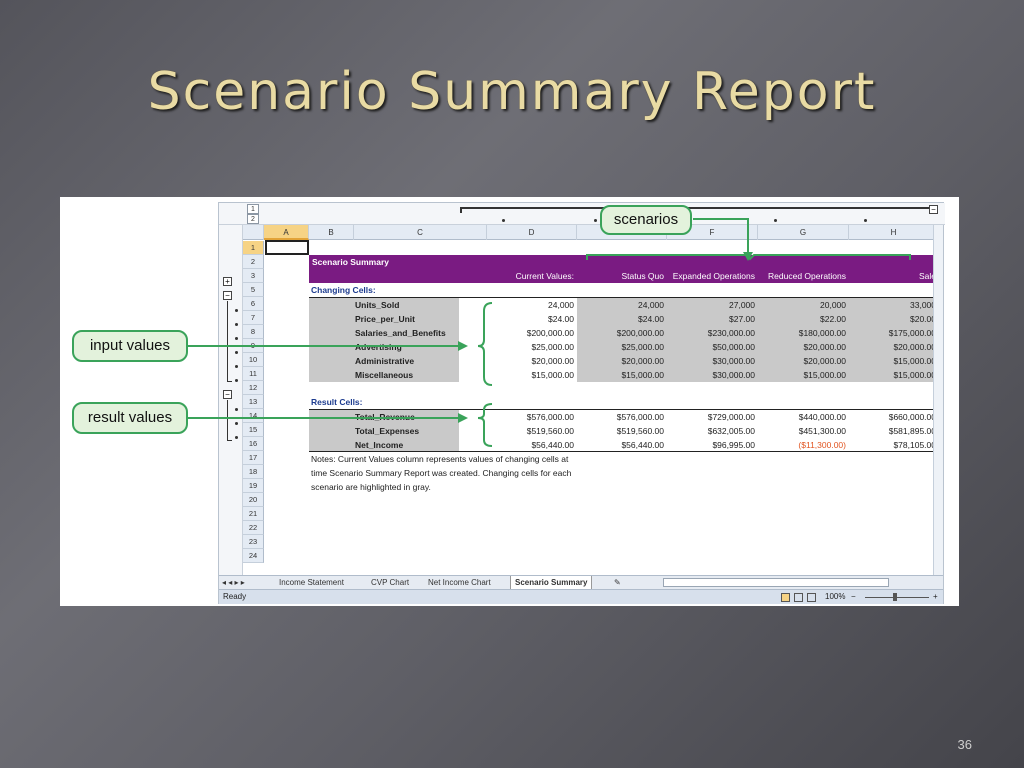  I want to click on scenarios-callout: scenarios, so click(646, 220).